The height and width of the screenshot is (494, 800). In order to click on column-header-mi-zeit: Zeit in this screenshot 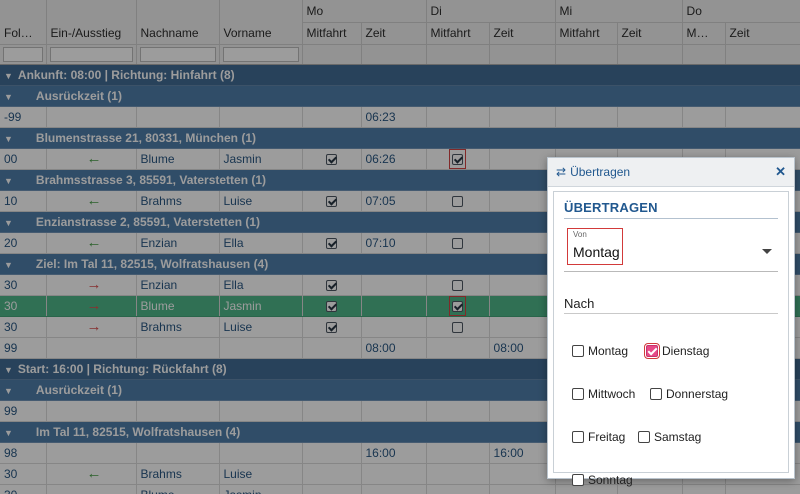, I will do `click(650, 33)`.